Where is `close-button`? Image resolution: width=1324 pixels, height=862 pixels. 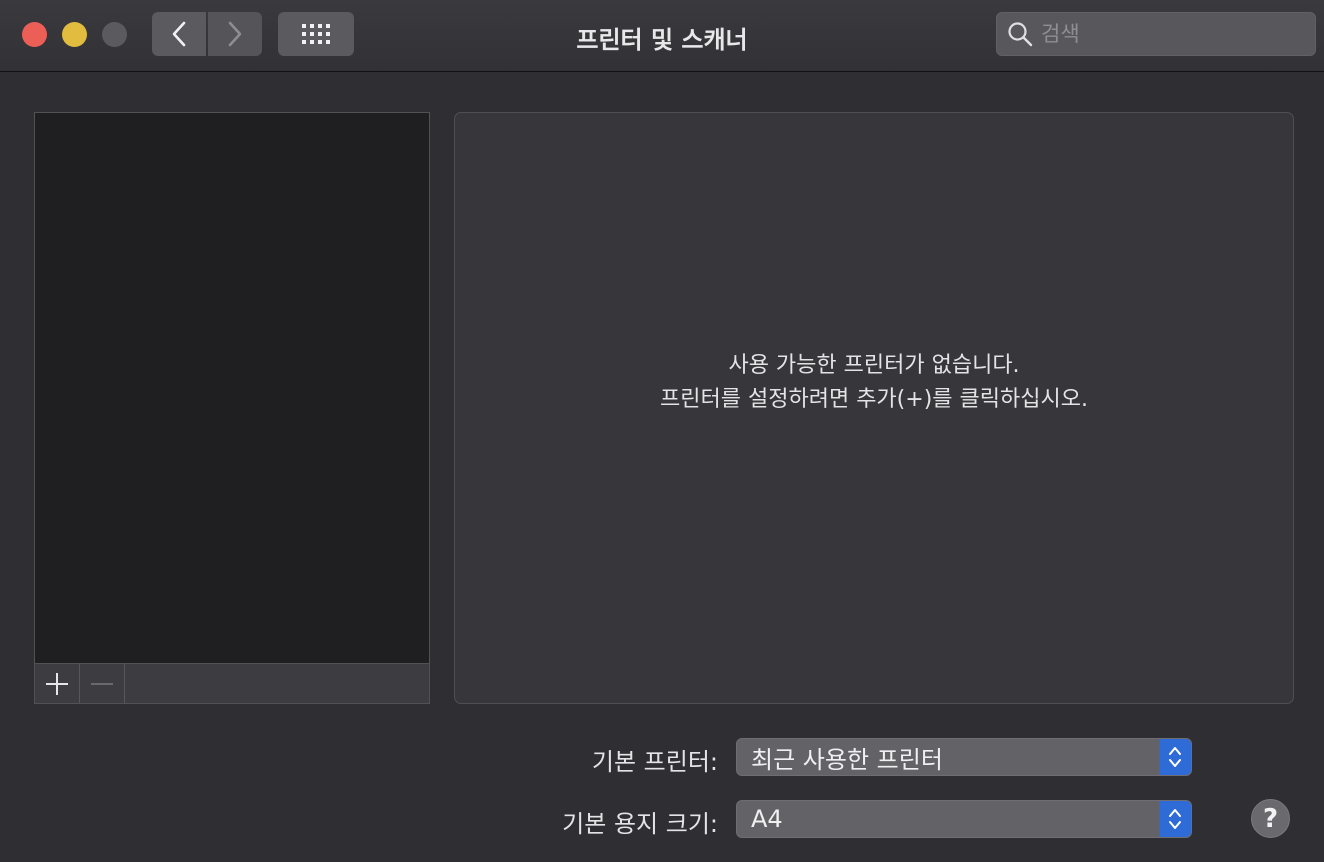 close-button is located at coordinates (34, 34).